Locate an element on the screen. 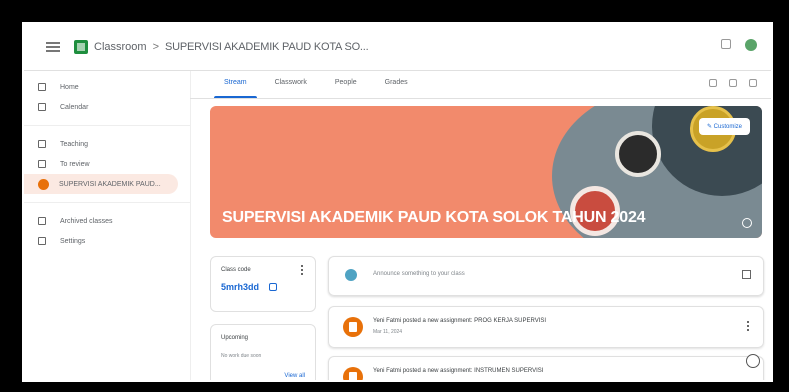 This screenshot has height=392, width=789. main-menu-icon is located at coordinates (53, 47).